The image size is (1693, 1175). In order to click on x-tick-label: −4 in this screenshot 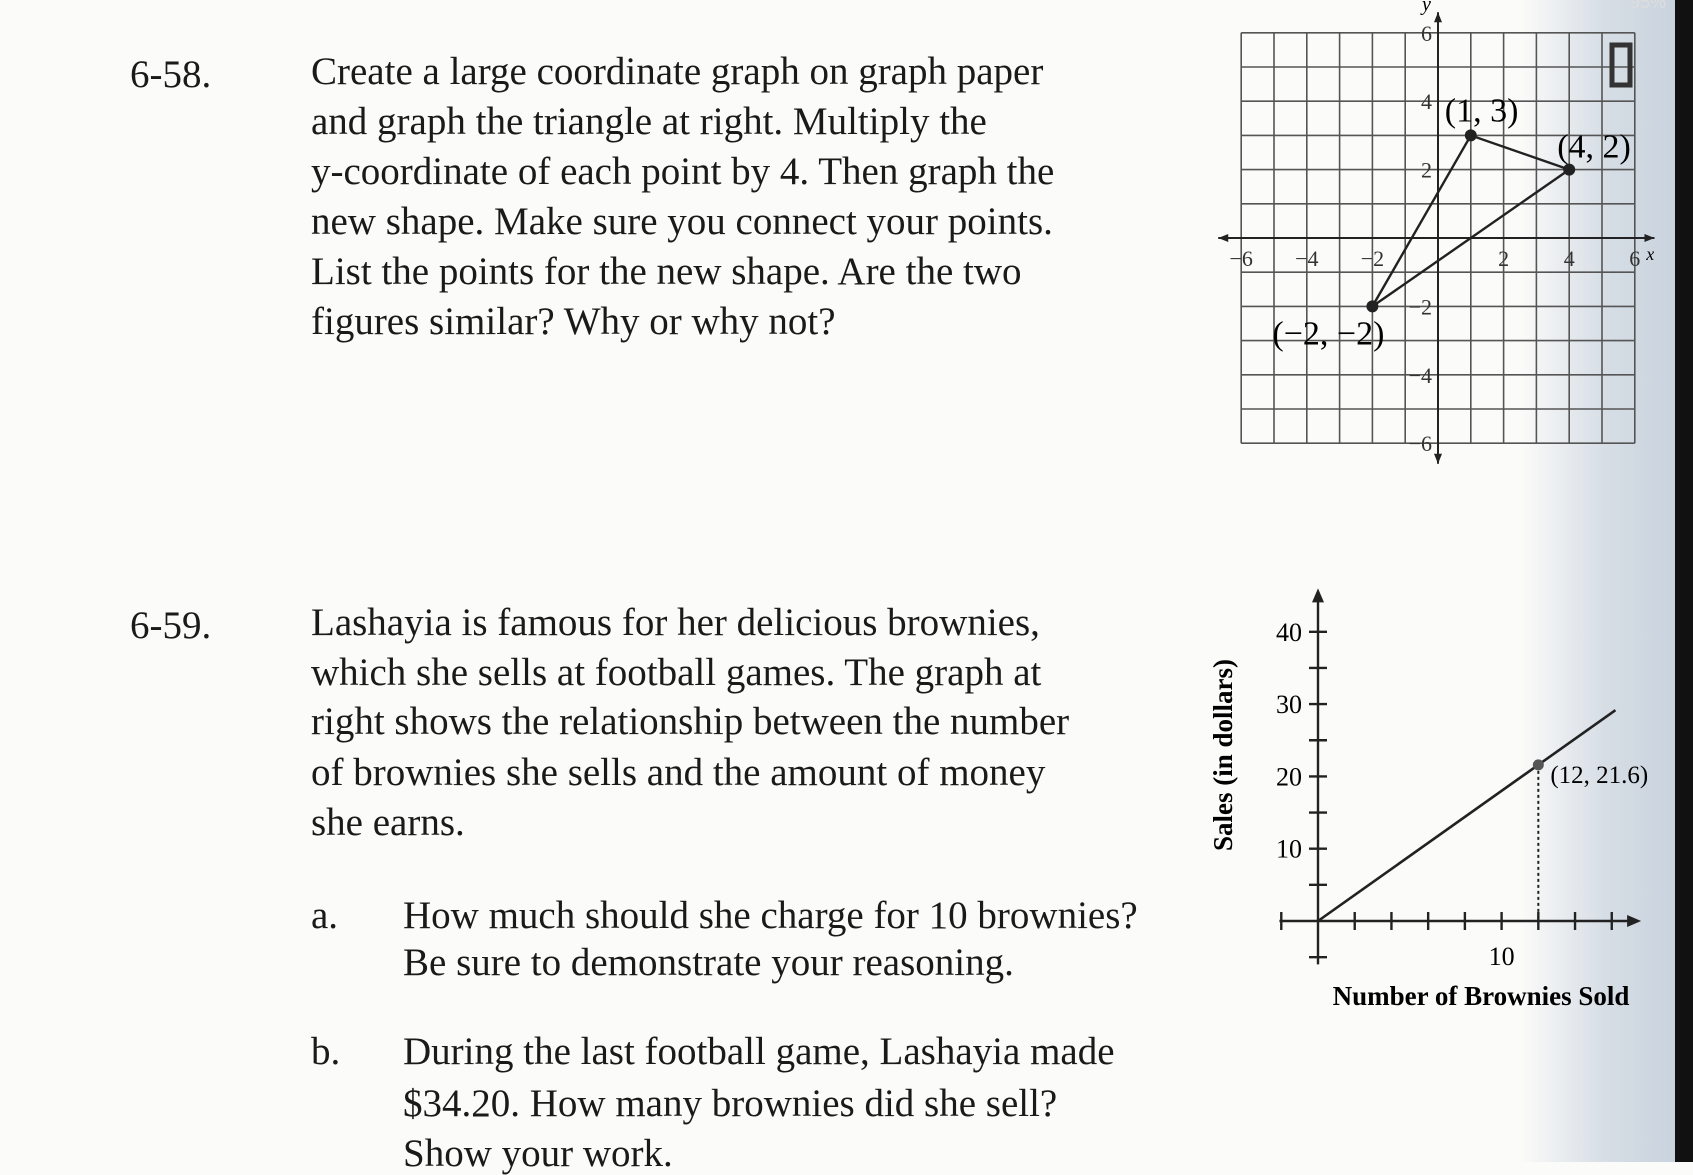, I will do `click(1306, 258)`.